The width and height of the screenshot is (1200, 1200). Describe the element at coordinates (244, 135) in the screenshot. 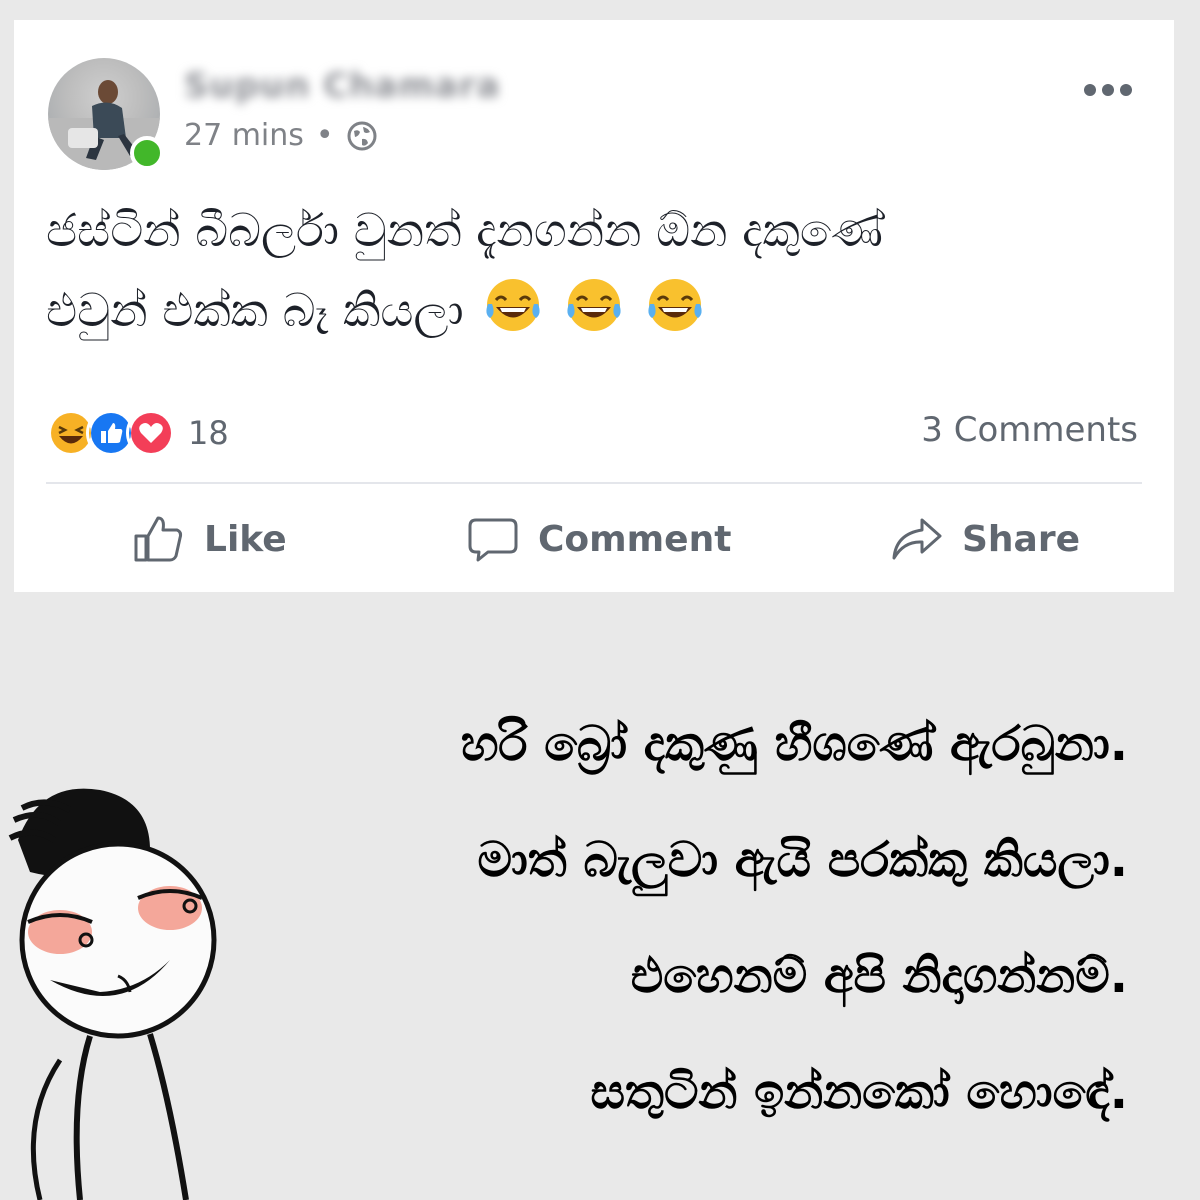

I see `post-time: 27 mins` at that location.